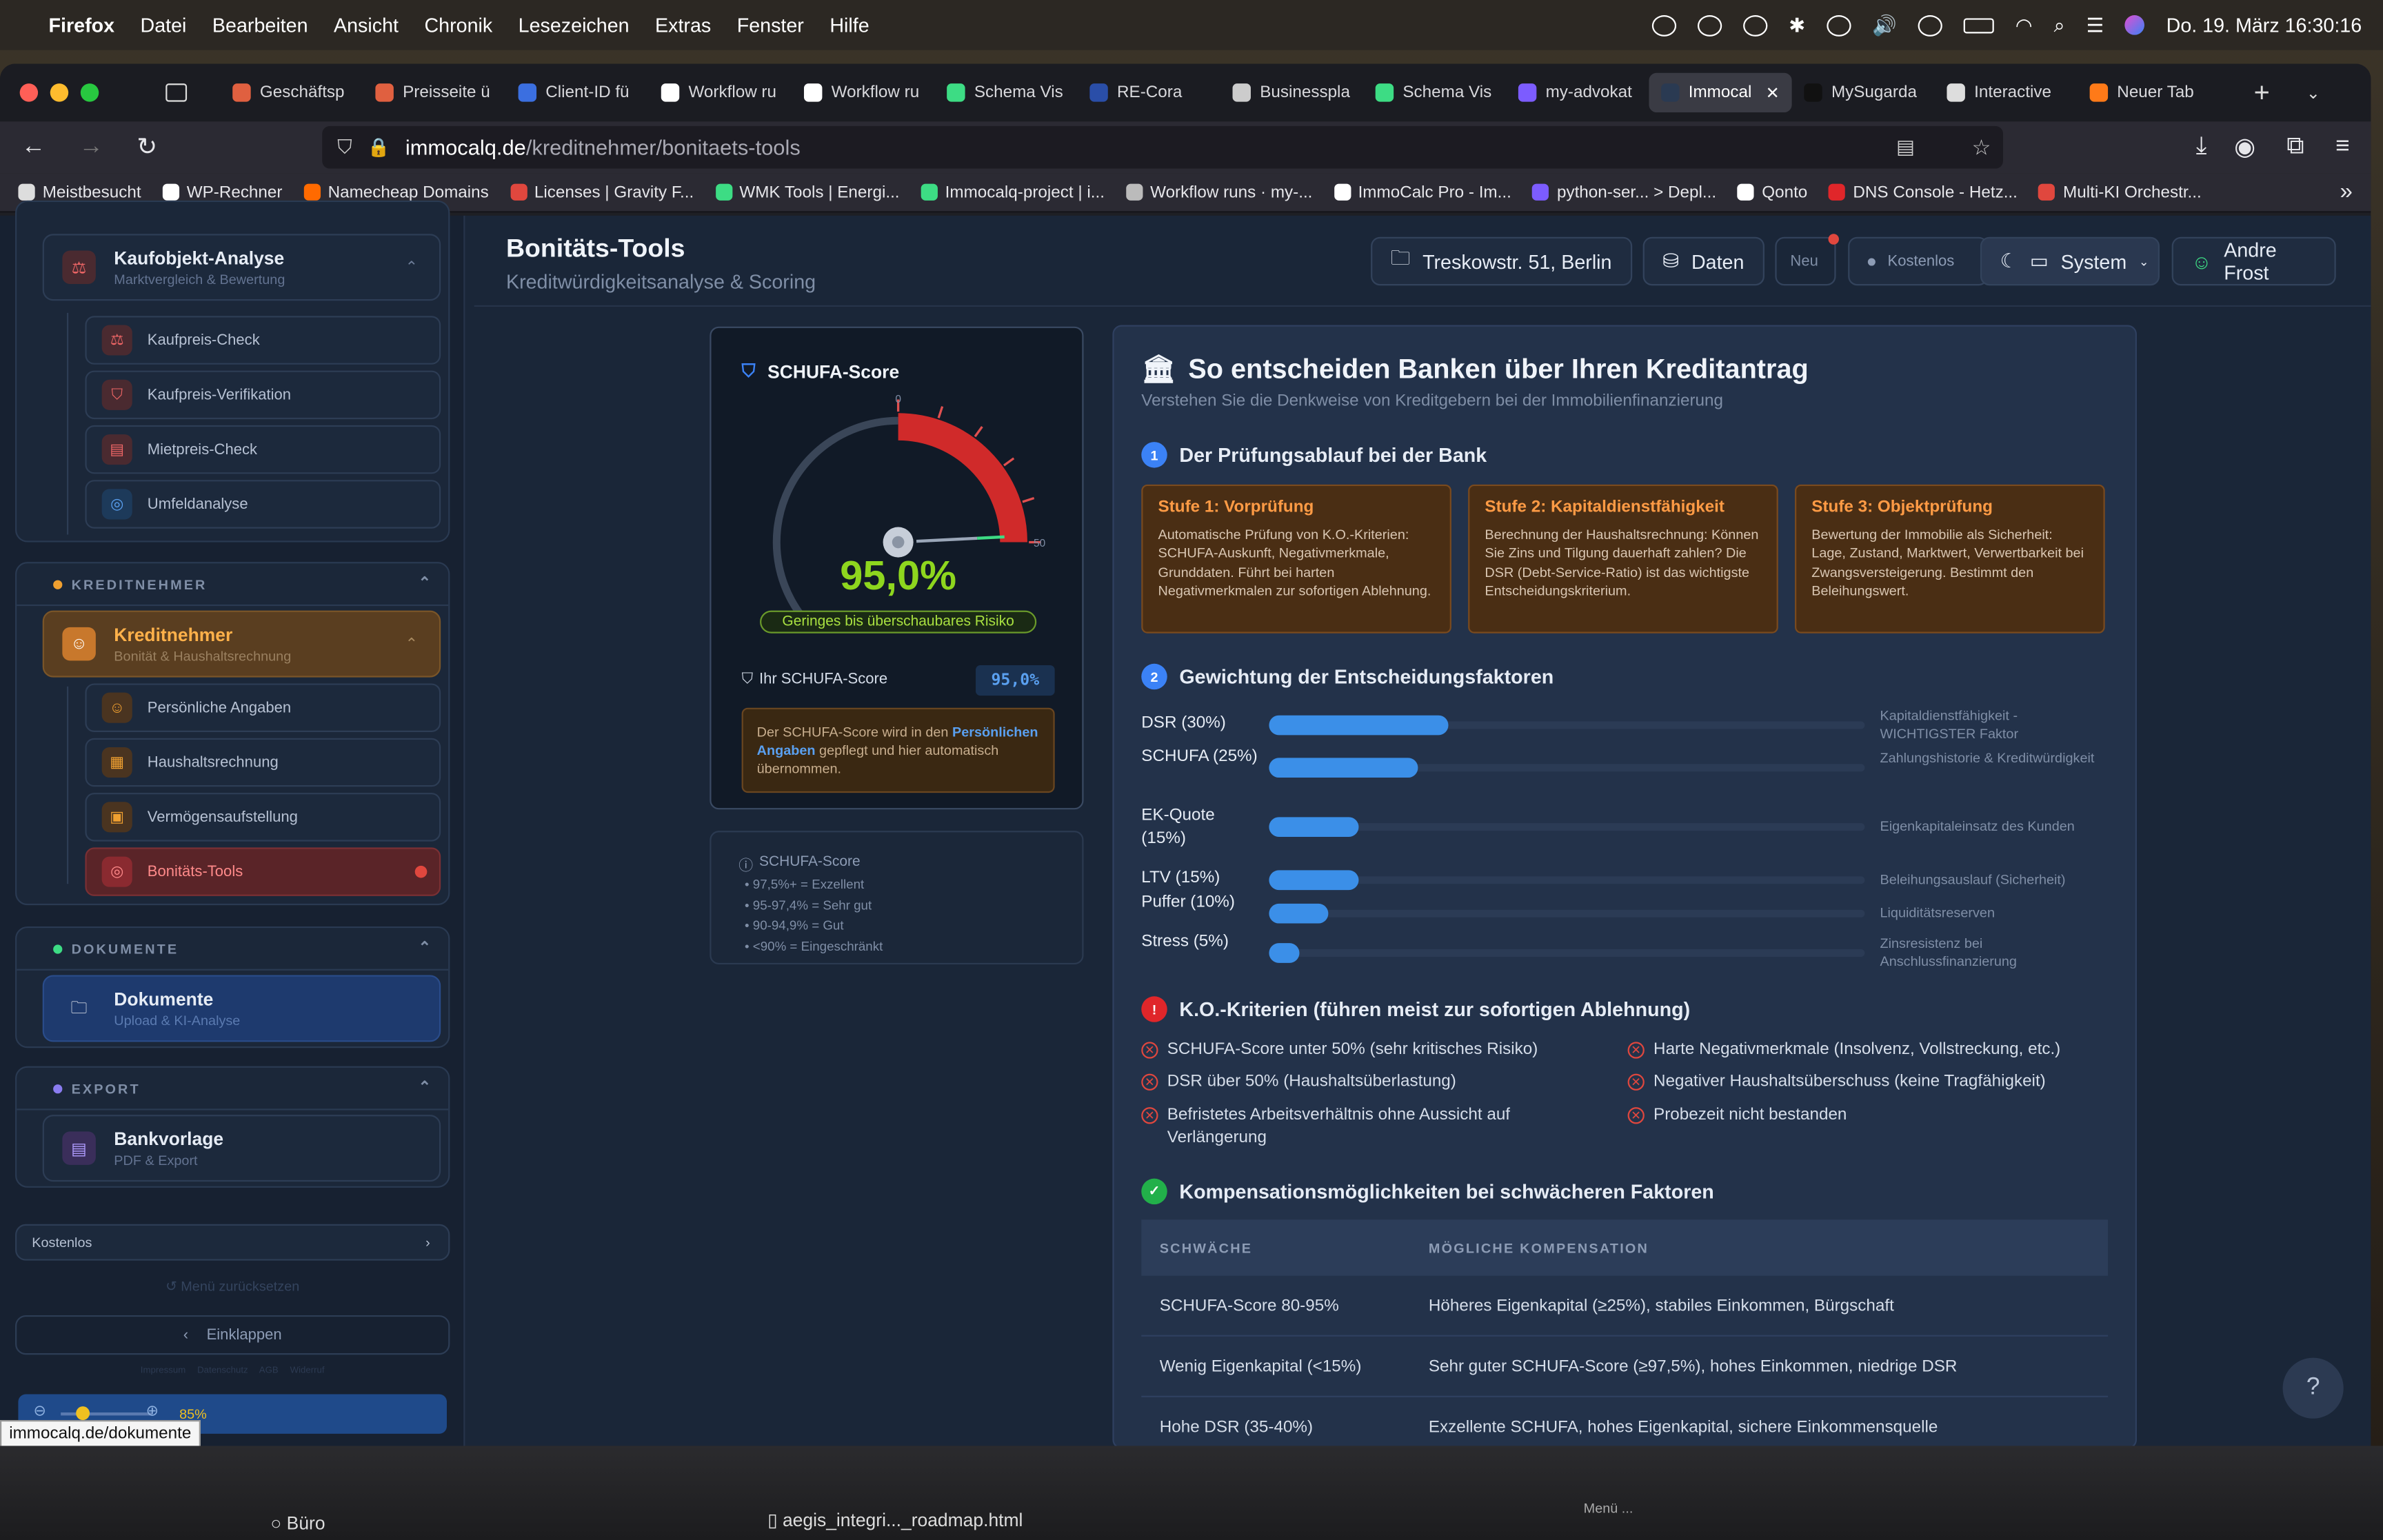  Describe the element at coordinates (2059, 25) in the screenshot. I see `search-icon: ⌕` at that location.